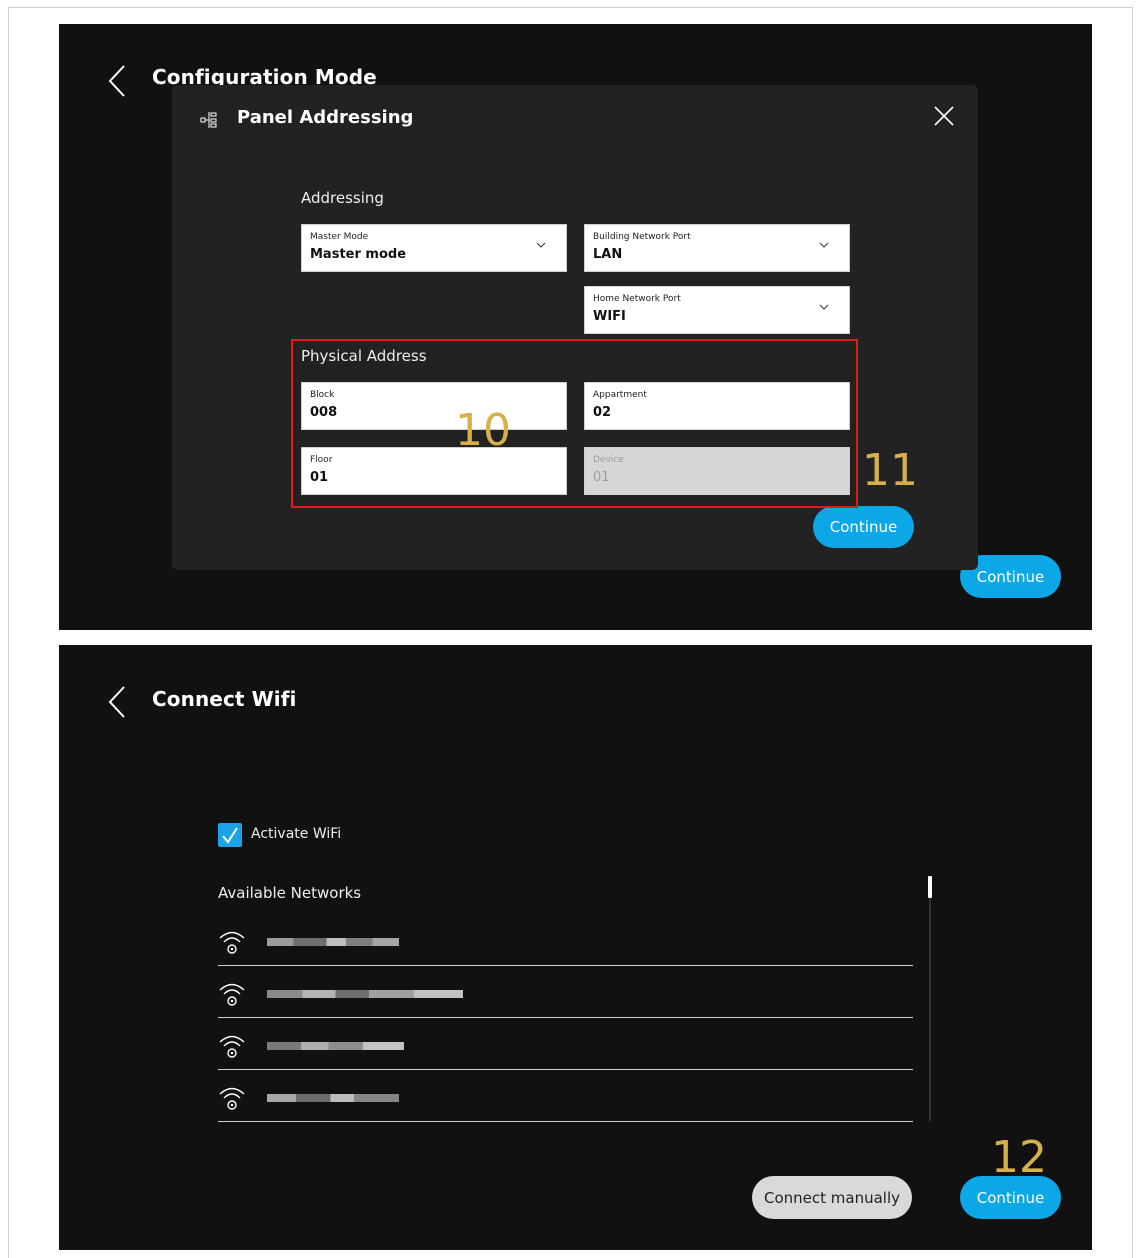 The image size is (1141, 1258). What do you see at coordinates (342, 198) in the screenshot?
I see `addressing-heading: Addressing` at bounding box center [342, 198].